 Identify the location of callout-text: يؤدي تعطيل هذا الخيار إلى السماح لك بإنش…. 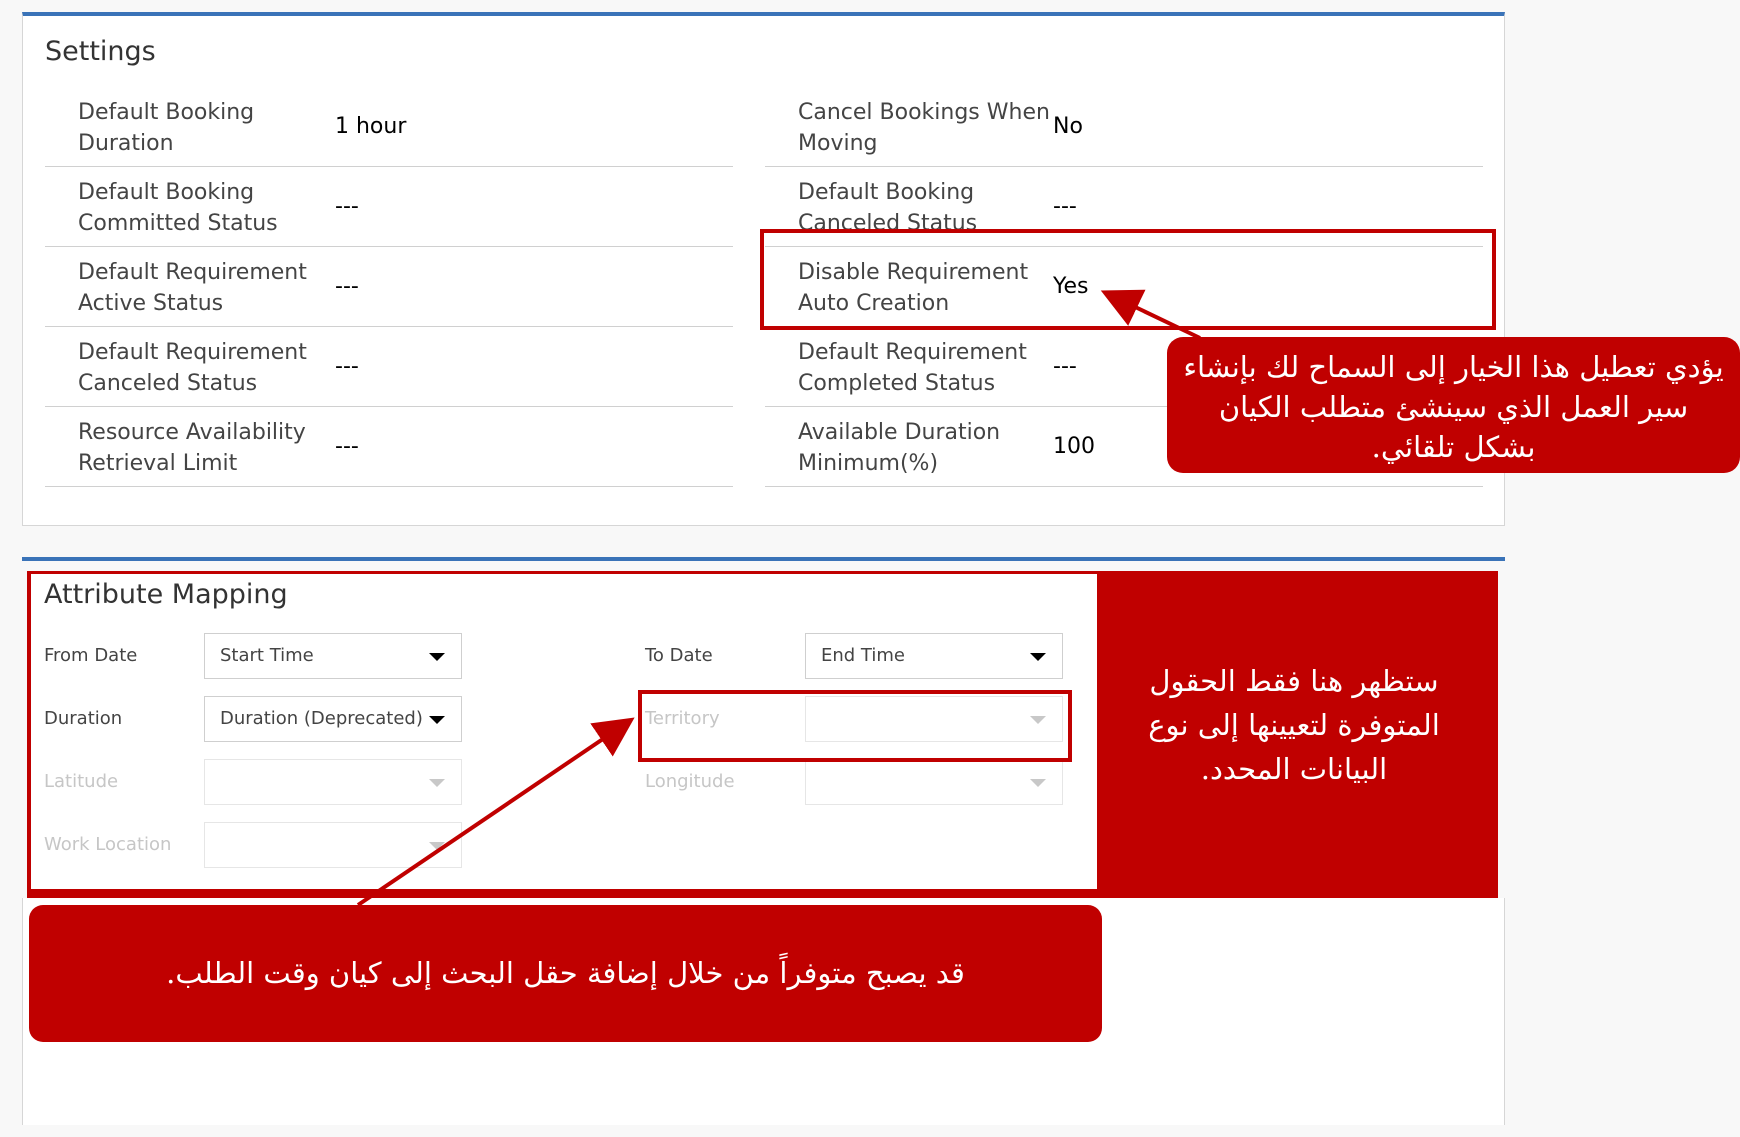
(1453, 407).